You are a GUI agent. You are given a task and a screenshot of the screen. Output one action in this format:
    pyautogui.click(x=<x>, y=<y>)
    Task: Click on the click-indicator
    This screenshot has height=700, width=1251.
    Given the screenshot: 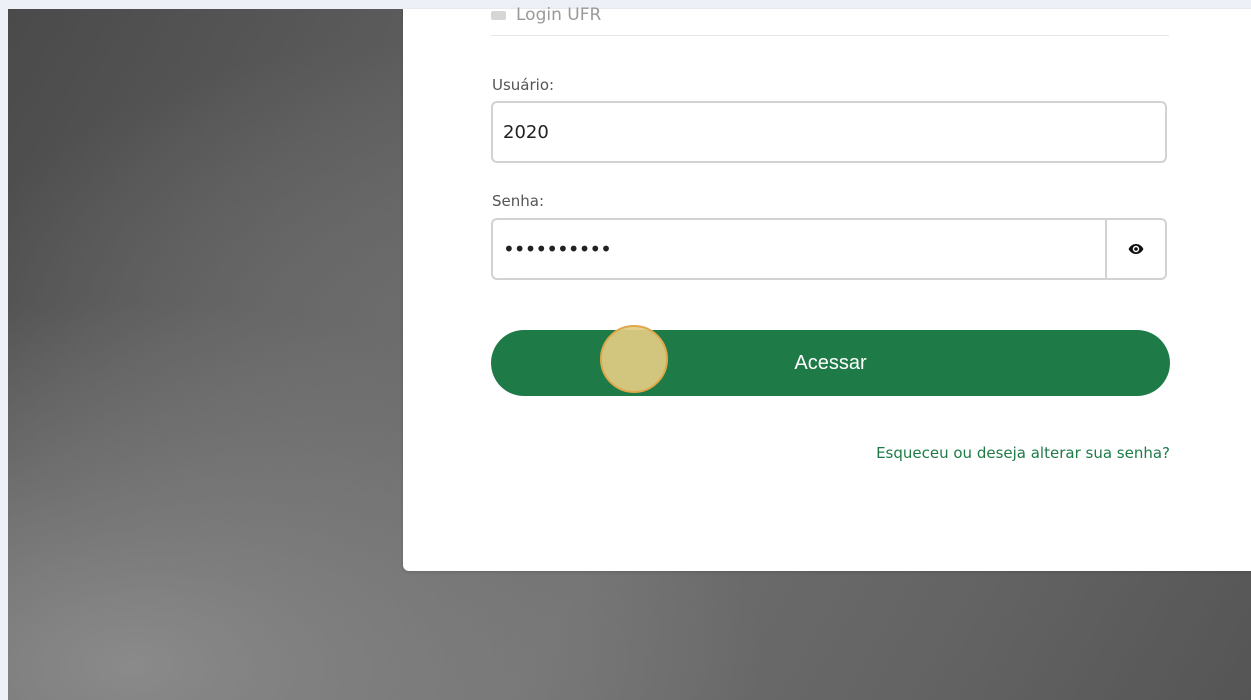 What is the action you would take?
    pyautogui.click(x=634, y=359)
    